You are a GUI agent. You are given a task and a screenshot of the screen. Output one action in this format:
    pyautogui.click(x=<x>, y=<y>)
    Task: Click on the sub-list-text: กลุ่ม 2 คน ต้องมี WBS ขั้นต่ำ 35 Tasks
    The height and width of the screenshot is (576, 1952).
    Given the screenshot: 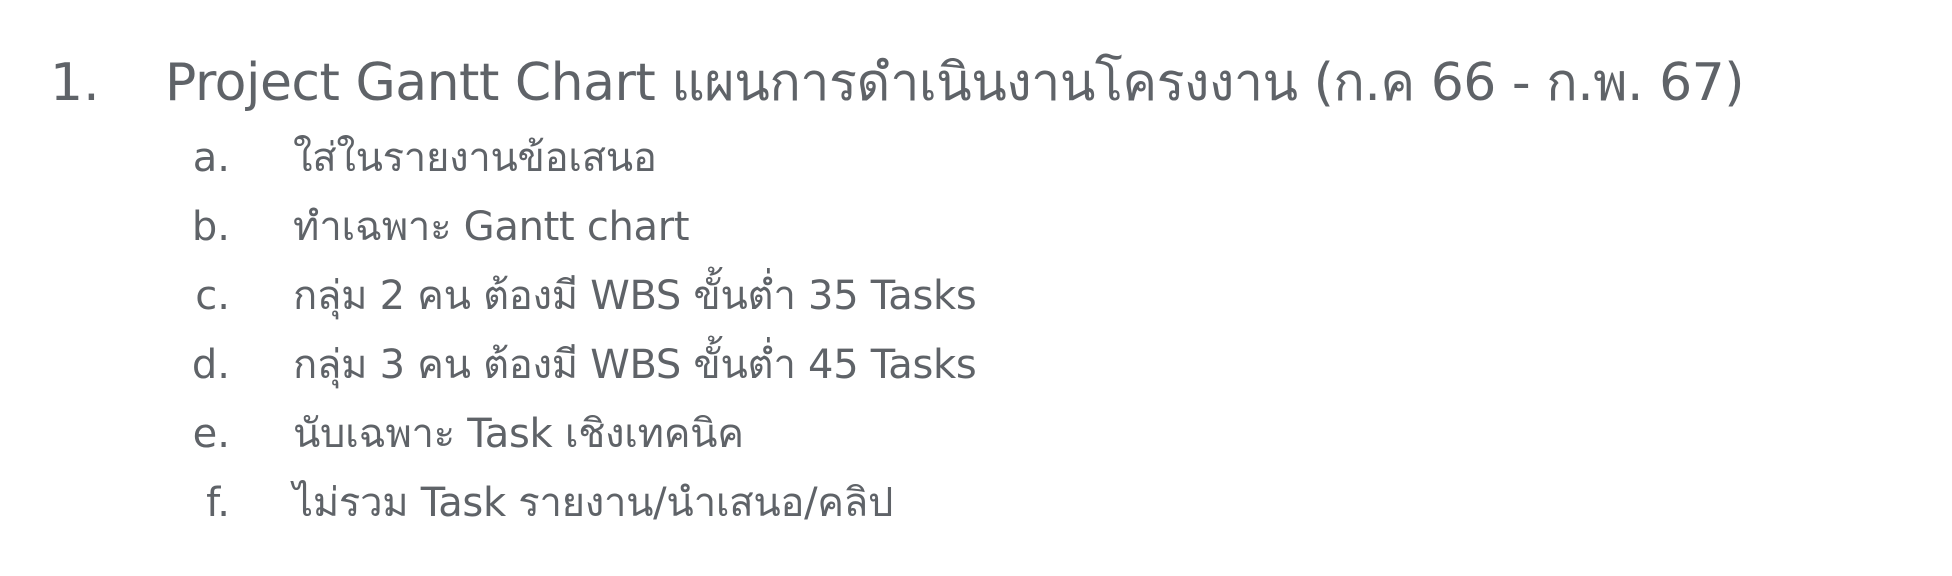 What is the action you would take?
    pyautogui.click(x=635, y=296)
    